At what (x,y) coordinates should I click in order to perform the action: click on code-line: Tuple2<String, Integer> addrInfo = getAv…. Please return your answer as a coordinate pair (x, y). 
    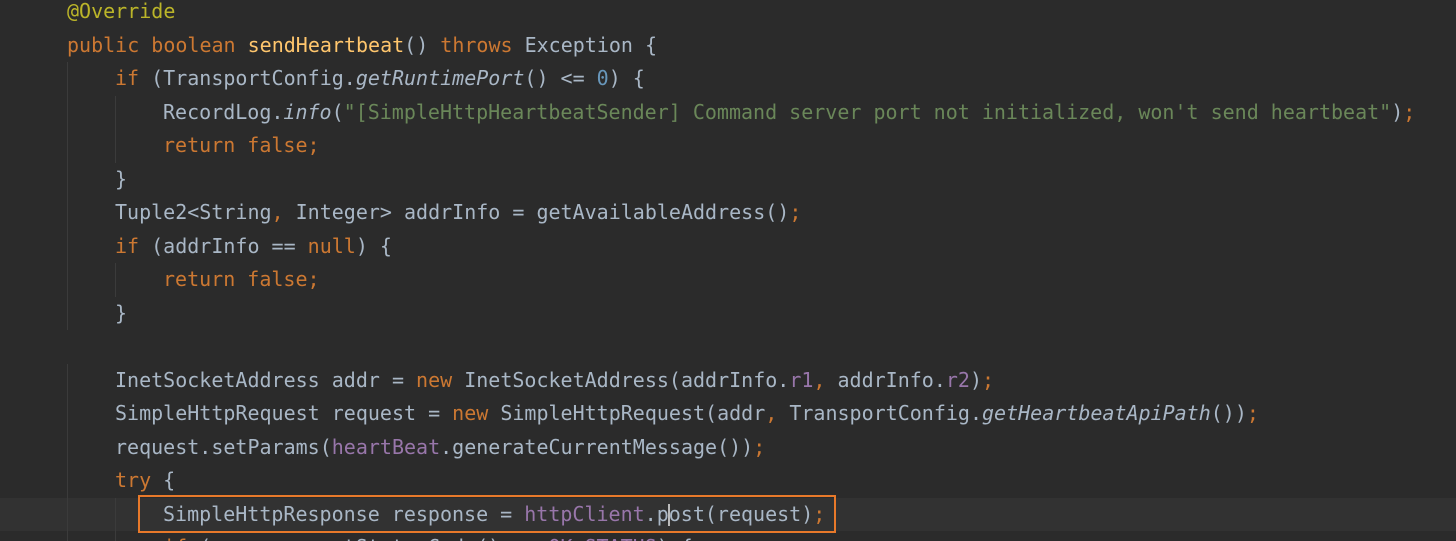
    Looking at the image, I should click on (728, 213).